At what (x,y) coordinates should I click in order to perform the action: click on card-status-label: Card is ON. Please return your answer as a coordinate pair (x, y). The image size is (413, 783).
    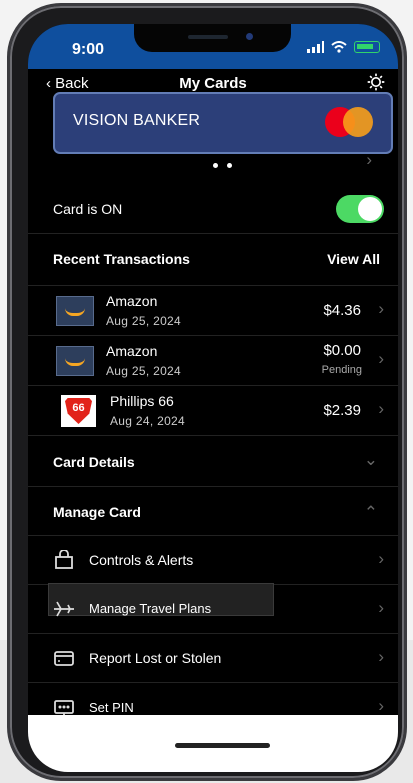
    Looking at the image, I should click on (88, 209).